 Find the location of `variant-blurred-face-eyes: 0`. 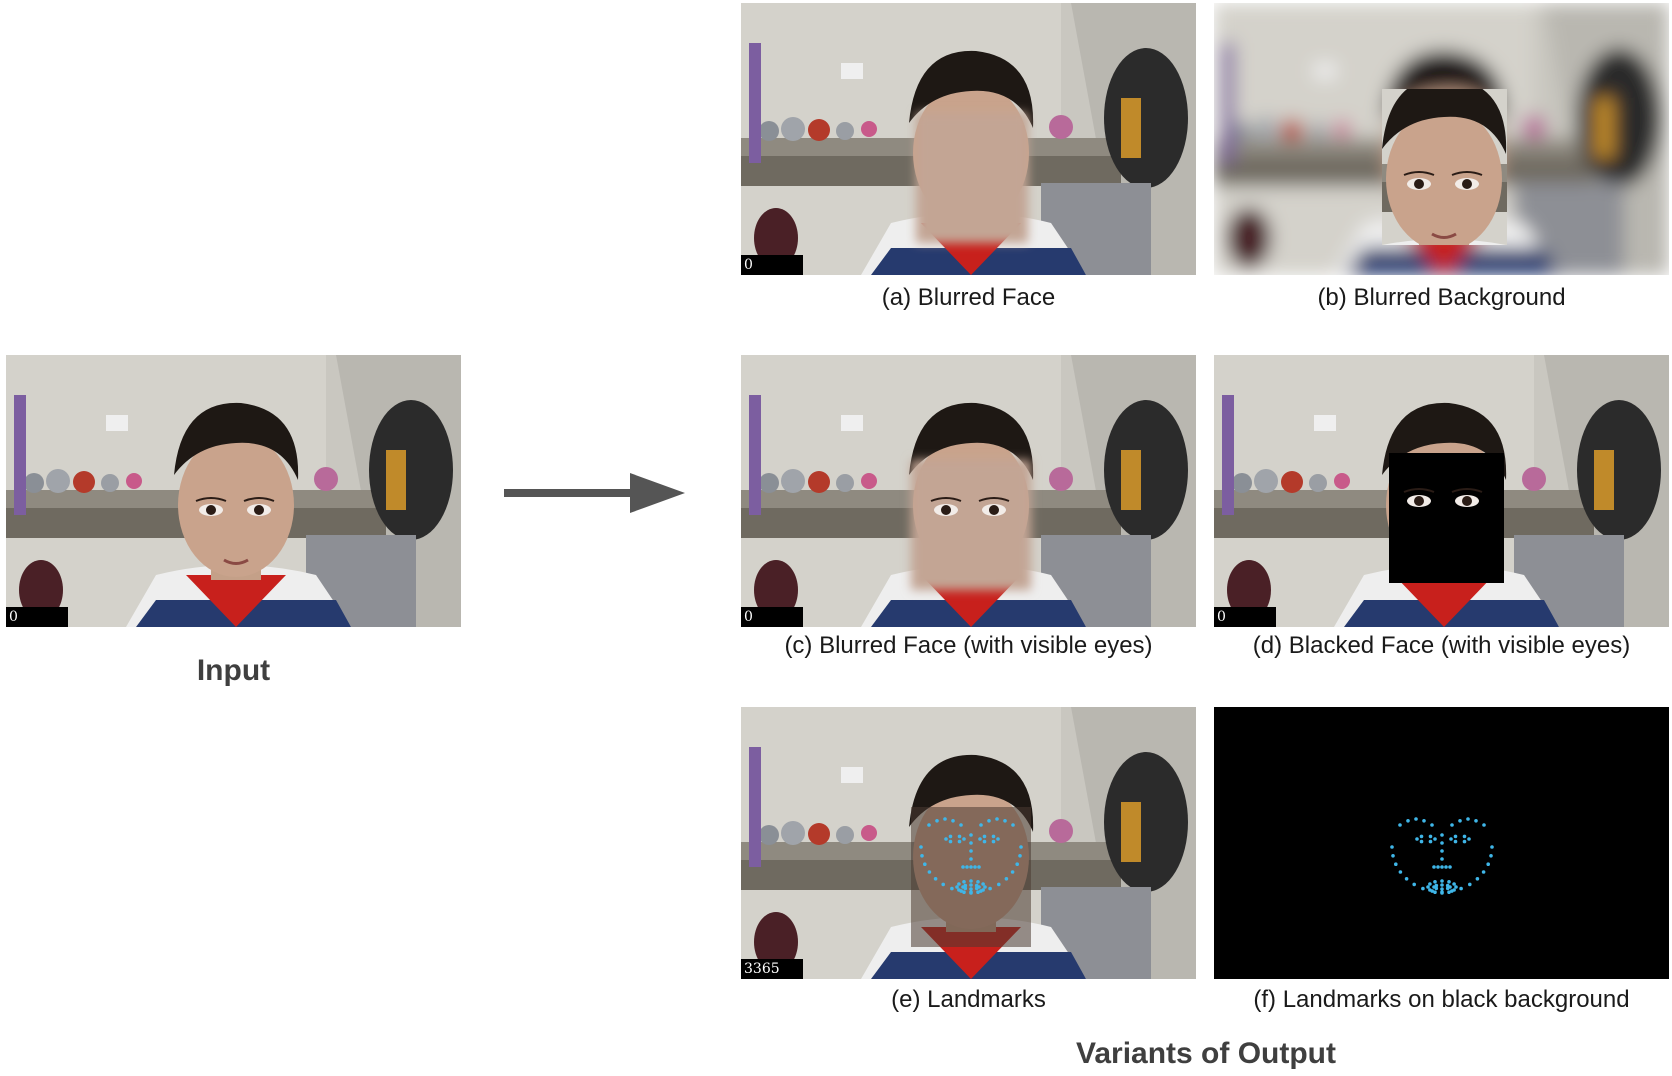

variant-blurred-face-eyes: 0 is located at coordinates (968, 491).